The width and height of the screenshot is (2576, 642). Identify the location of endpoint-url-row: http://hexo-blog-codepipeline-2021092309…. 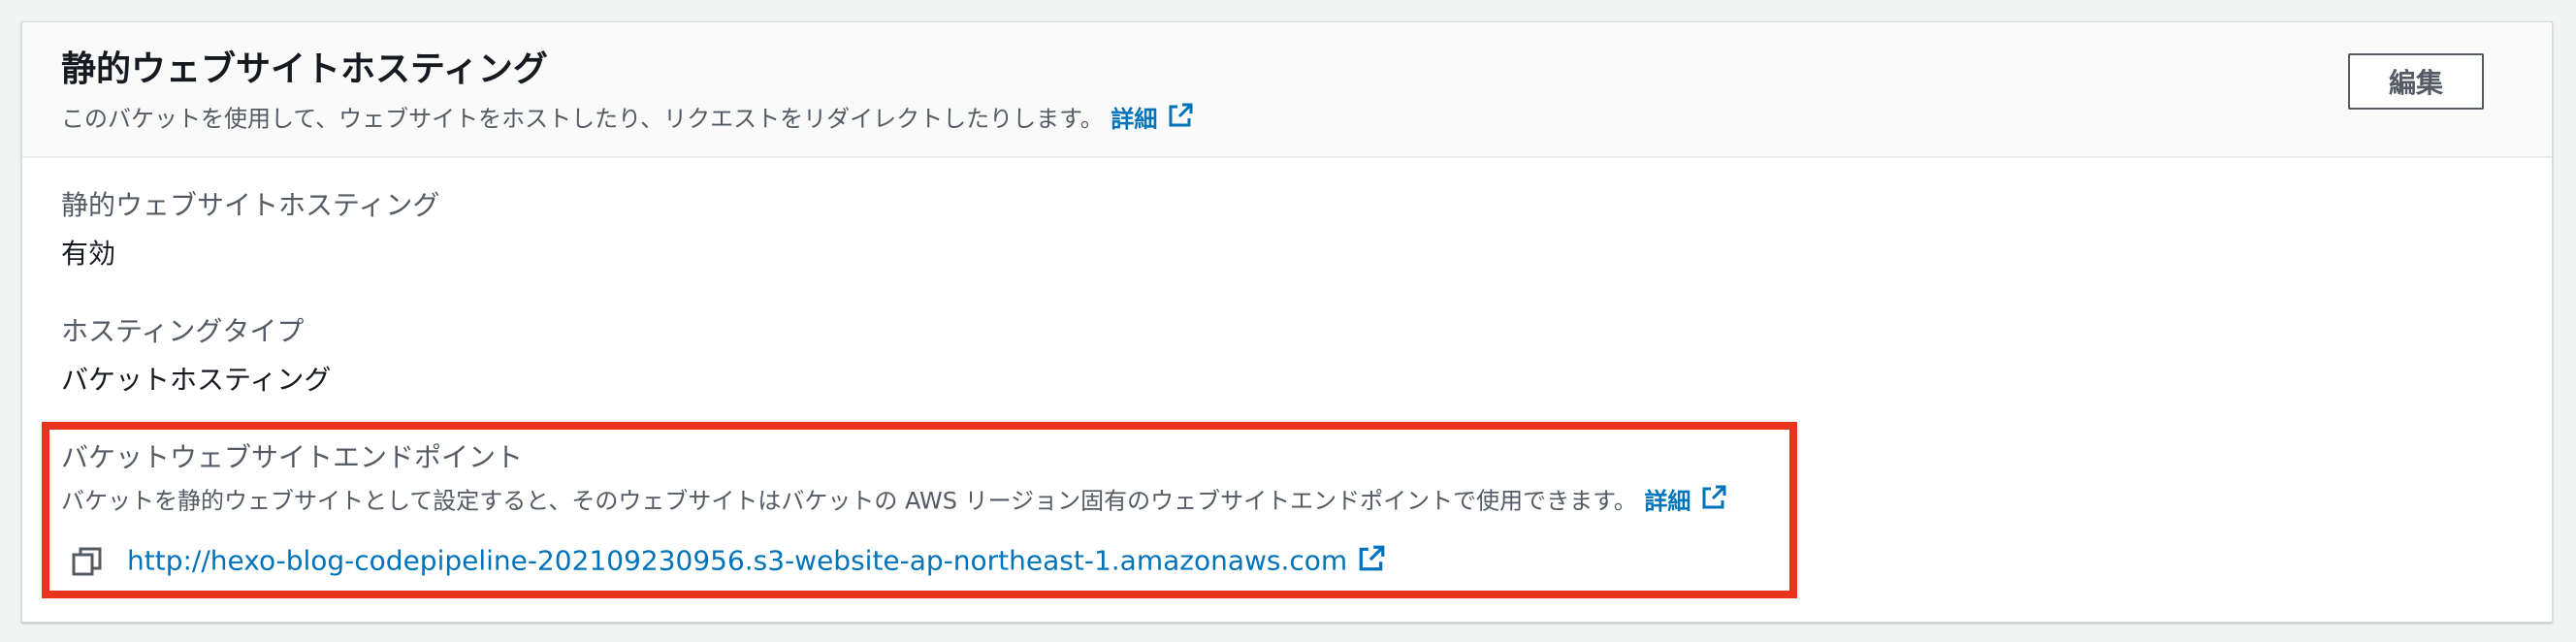
(728, 561).